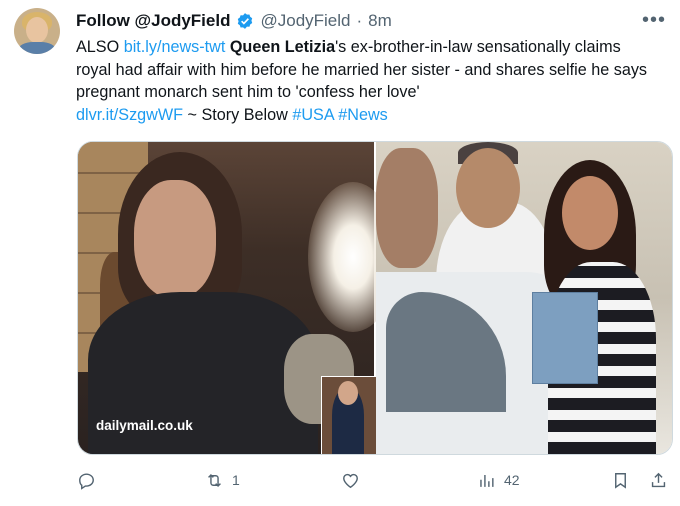 This screenshot has width=680, height=506. I want to click on background-person, so click(407, 208).